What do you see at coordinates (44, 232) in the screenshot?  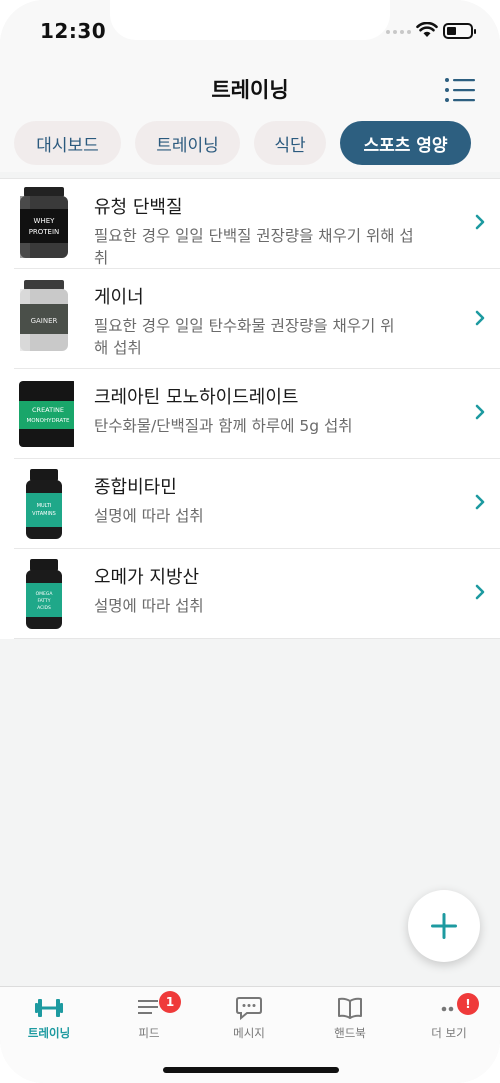 I see `svg-text: PROTEIN` at bounding box center [44, 232].